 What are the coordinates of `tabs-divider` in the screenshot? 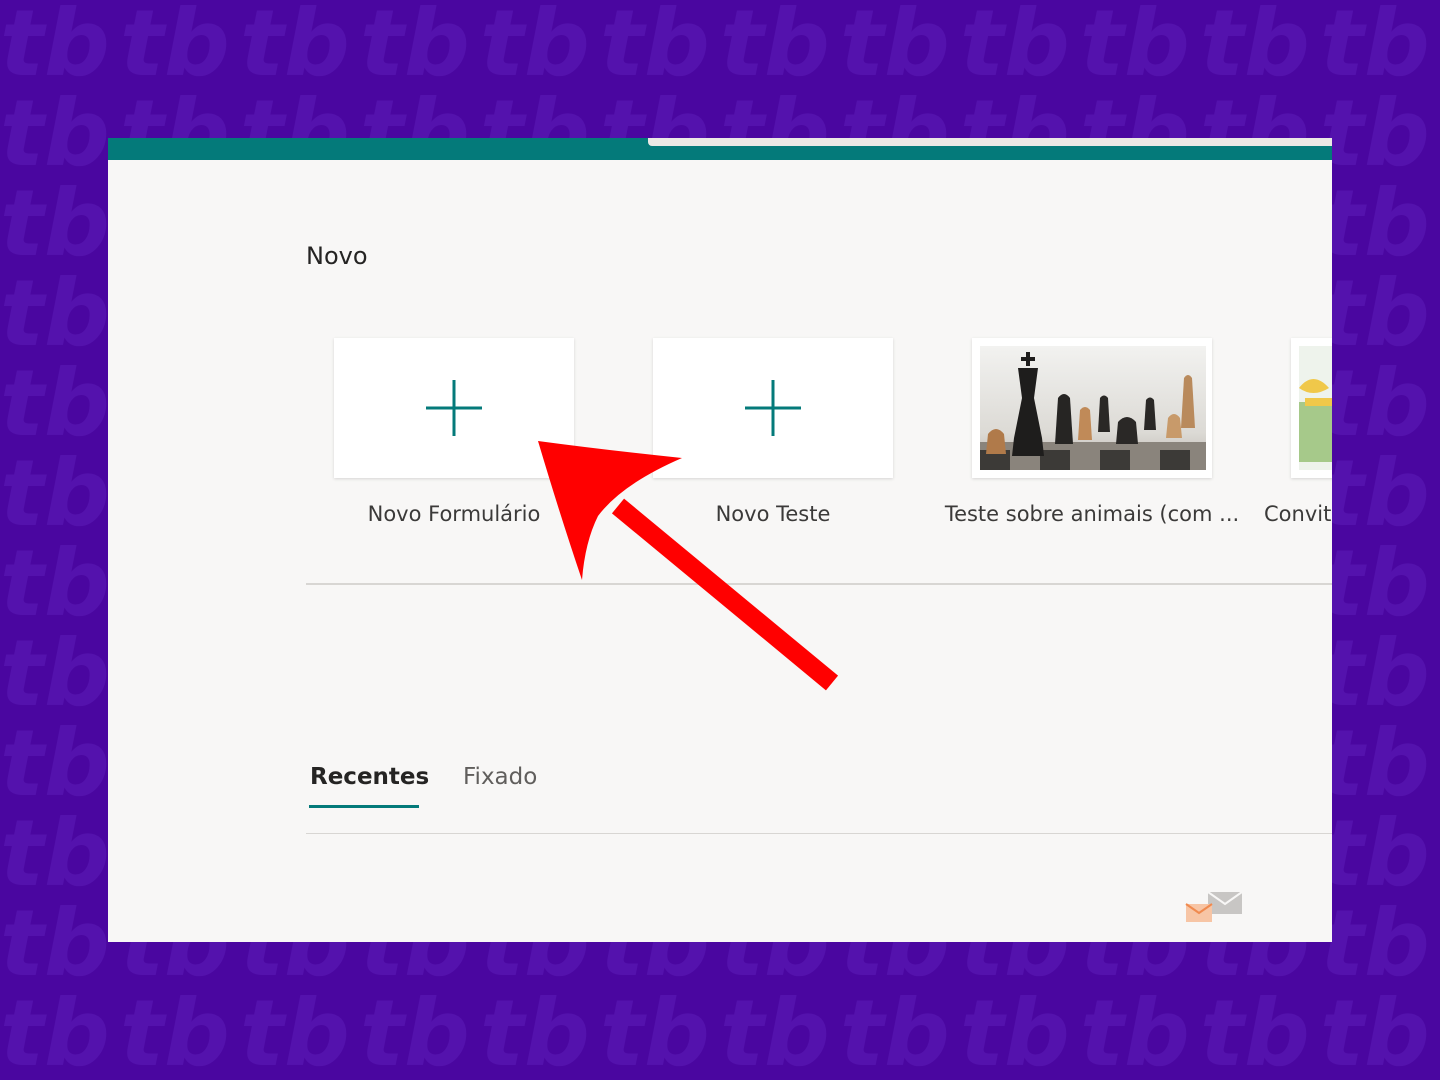 It's located at (819, 833).